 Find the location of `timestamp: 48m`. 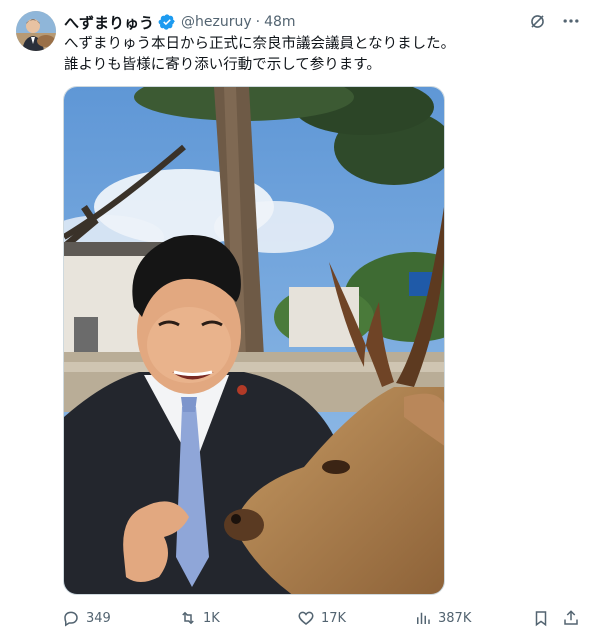

timestamp: 48m is located at coordinates (279, 22).